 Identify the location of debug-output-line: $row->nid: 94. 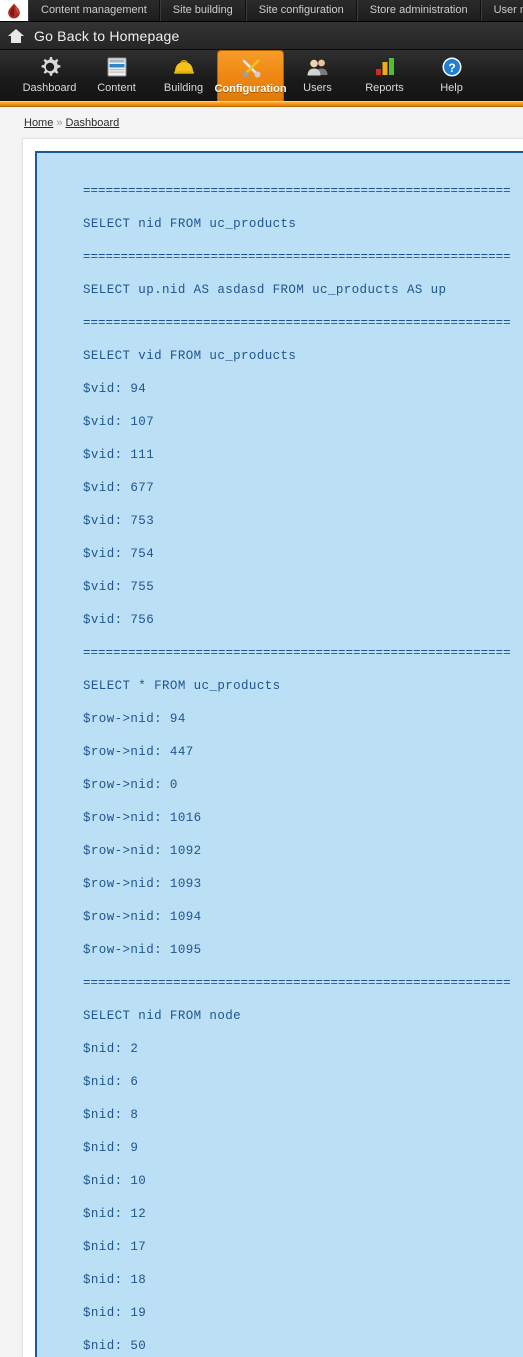
(134, 719).